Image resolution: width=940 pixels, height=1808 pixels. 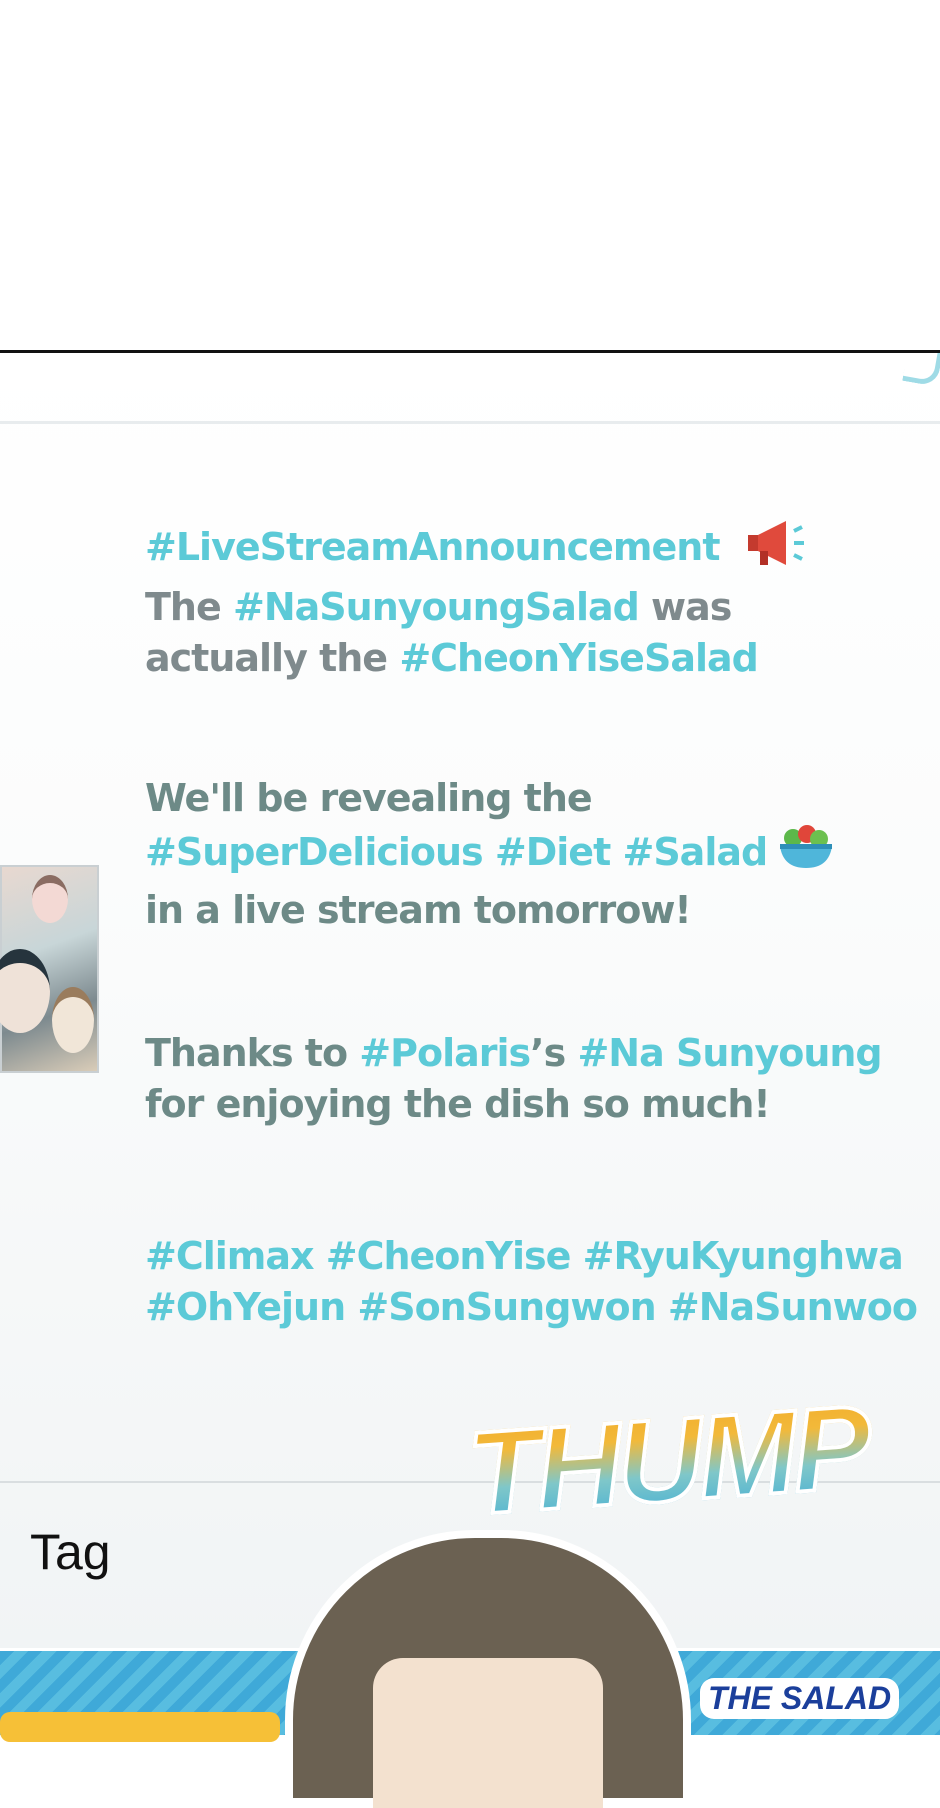 What do you see at coordinates (525, 1256) in the screenshot?
I see `hashtag-line: #Climax #CheonYise #RyuKyunghwa` at bounding box center [525, 1256].